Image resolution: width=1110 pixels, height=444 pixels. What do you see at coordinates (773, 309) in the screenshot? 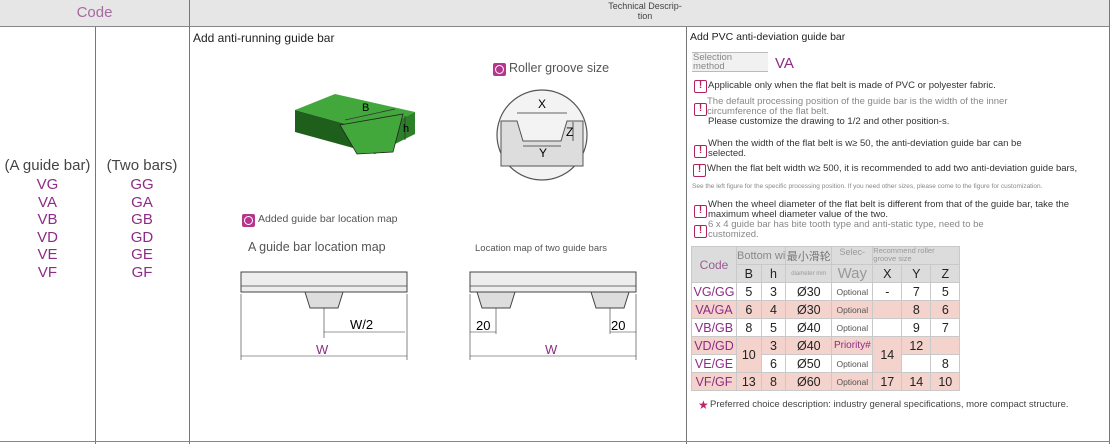
I see `row-h: 4` at bounding box center [773, 309].